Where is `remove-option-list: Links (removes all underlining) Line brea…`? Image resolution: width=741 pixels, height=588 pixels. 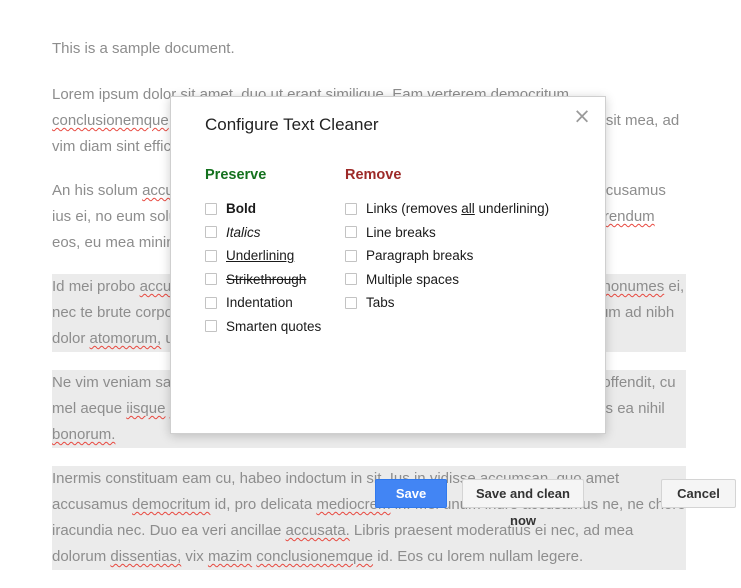
remove-option-list: Links (removes all underlining) Line brea… is located at coordinates (462, 256).